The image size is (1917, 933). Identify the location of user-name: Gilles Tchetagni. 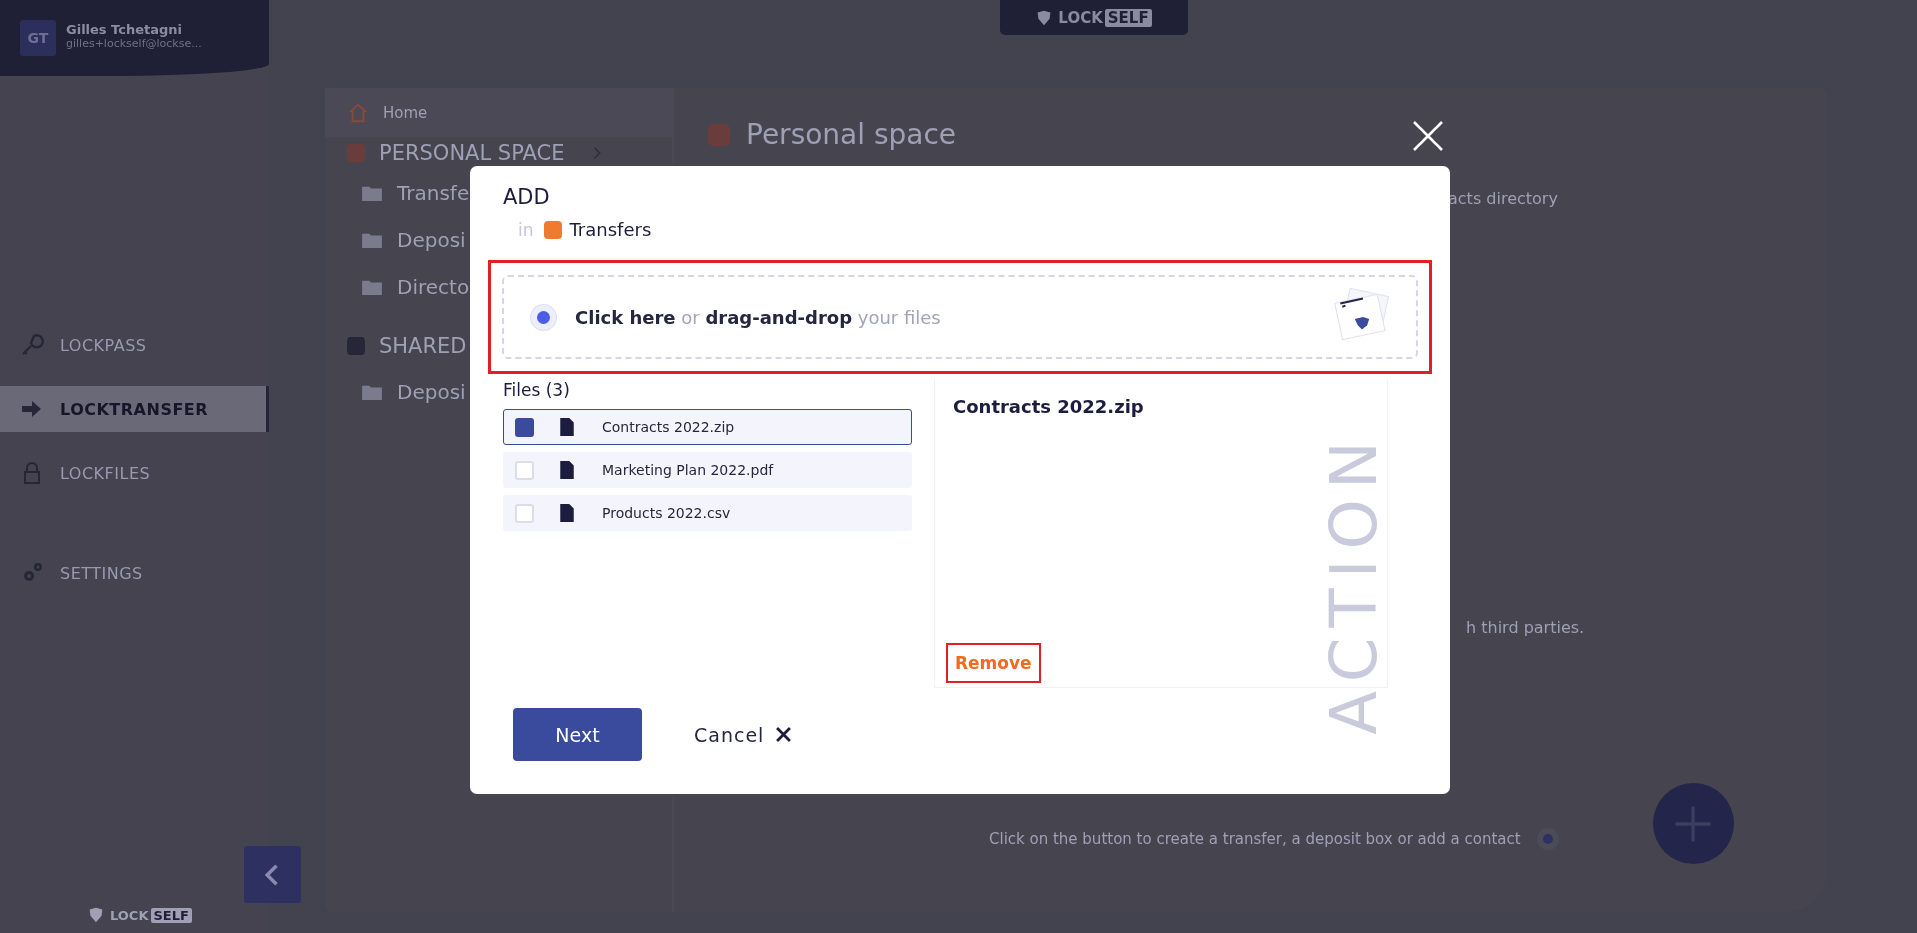
(125, 29).